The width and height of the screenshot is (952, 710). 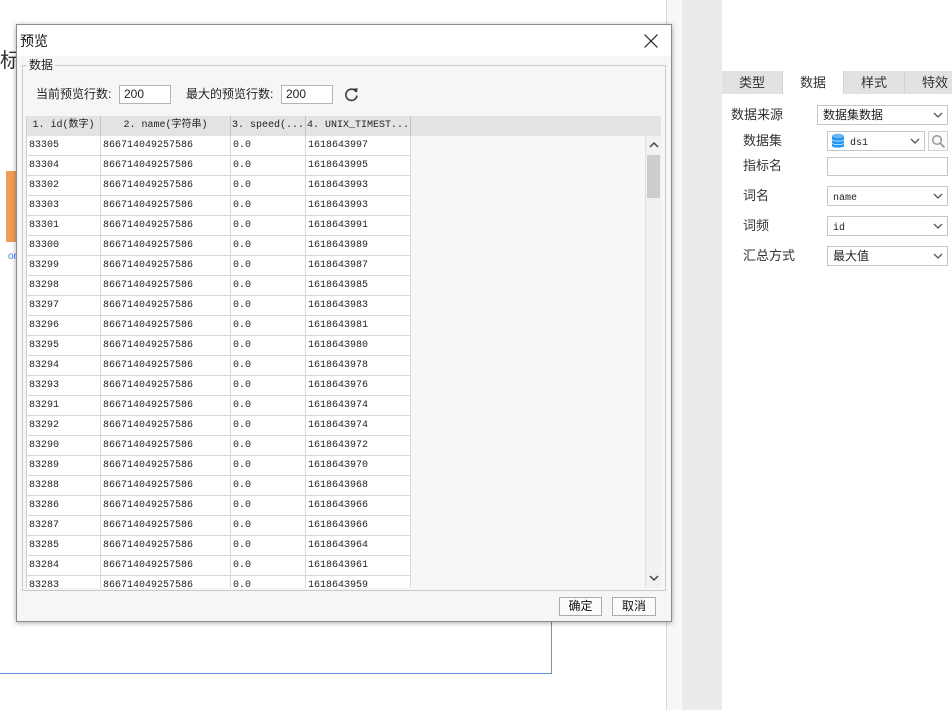 I want to click on table-row: 83297 866714049257586 0.0 1618643983, so click(x=336, y=306).